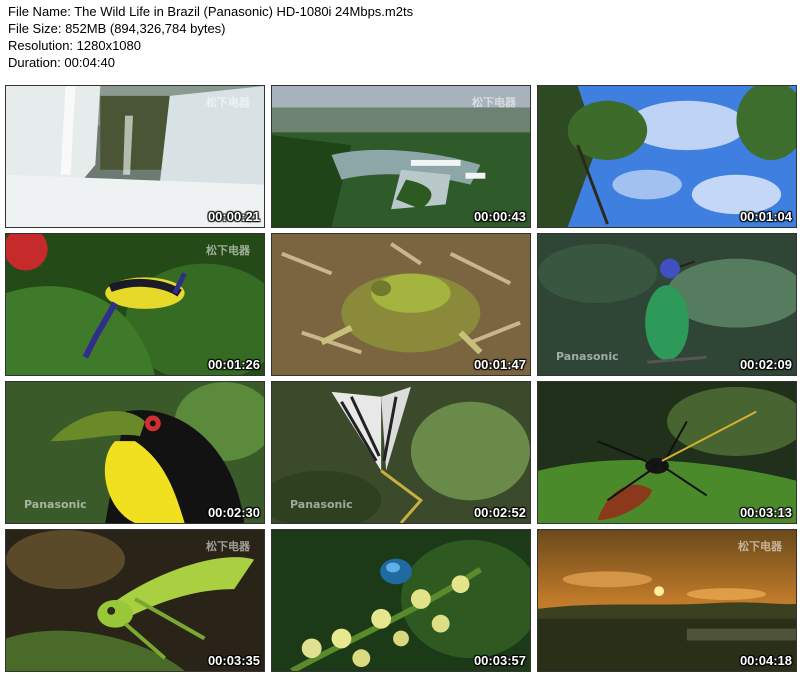  What do you see at coordinates (117, 28) in the screenshot?
I see `file-size-text: File Size: 852MB (894,326,784 bytes)` at bounding box center [117, 28].